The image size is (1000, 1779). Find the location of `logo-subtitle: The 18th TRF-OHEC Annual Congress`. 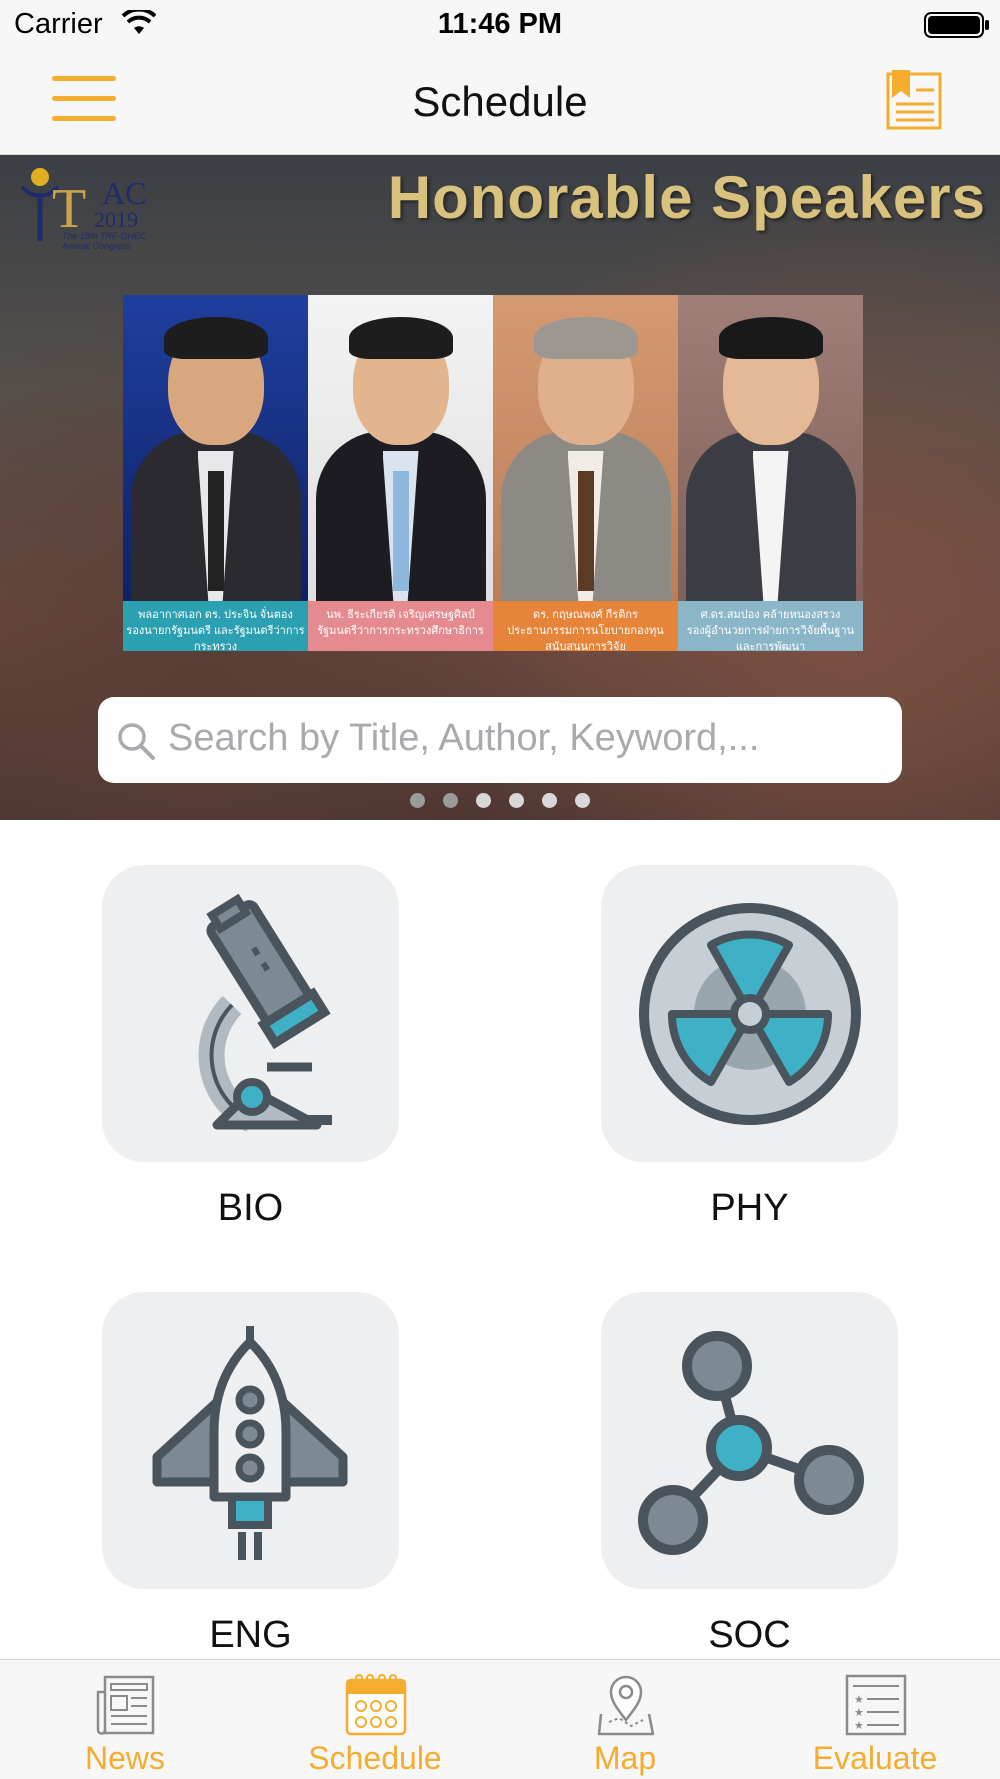

logo-subtitle: The 18th TRF-OHEC Annual Congress is located at coordinates (104, 241).